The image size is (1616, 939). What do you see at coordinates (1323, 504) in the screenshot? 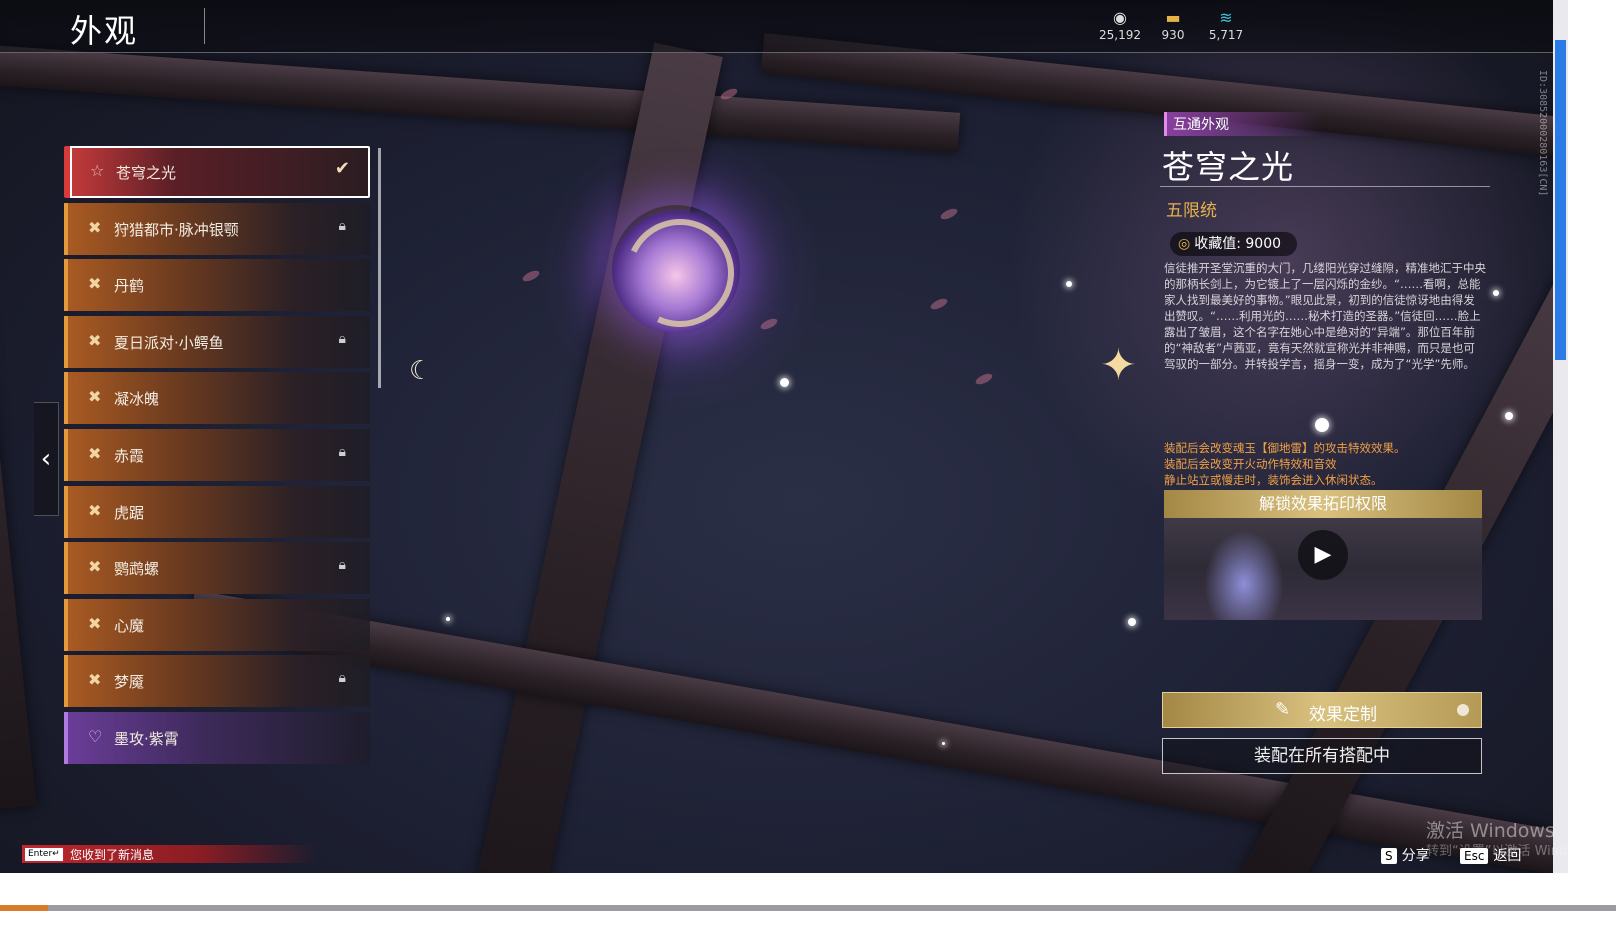
I see `video-title: 解锁效果拓印权限` at bounding box center [1323, 504].